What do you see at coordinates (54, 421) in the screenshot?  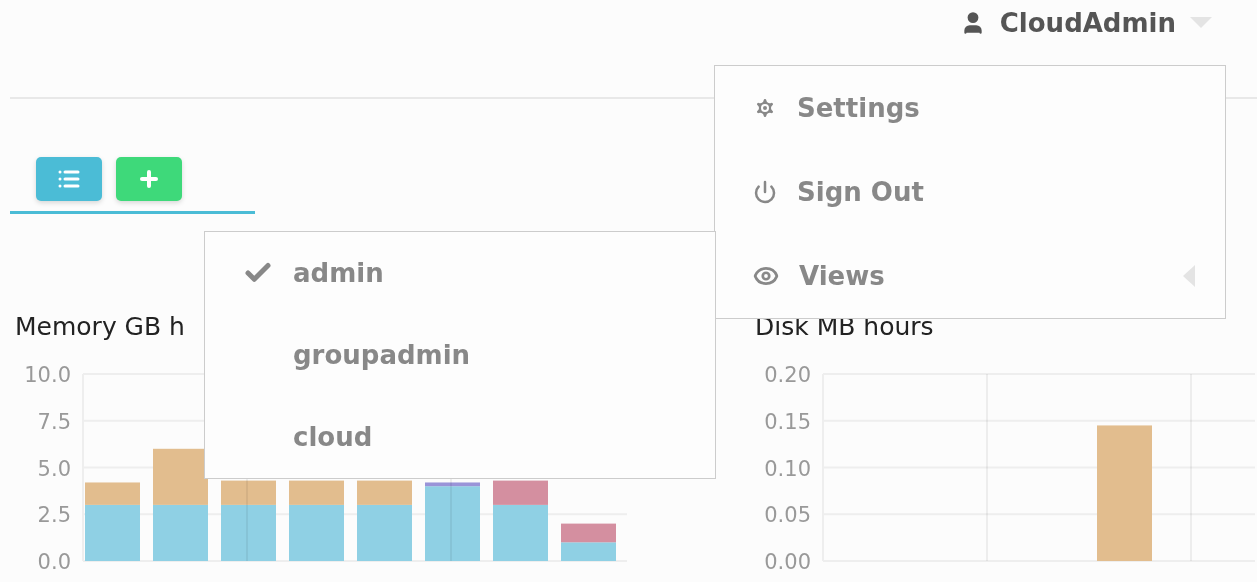 I see `axis-tick-label: 7.5` at bounding box center [54, 421].